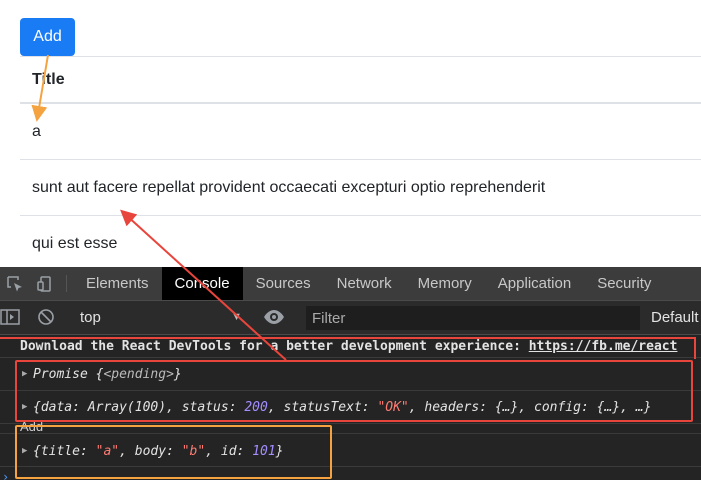 This screenshot has width=701, height=480. I want to click on red-arrow, so click(203, 285).